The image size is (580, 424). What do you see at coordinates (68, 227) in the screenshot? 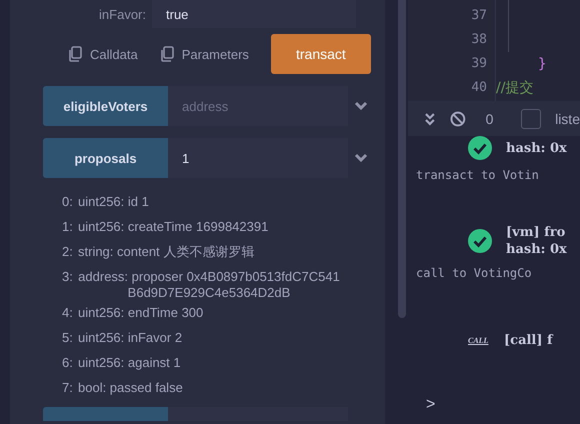
I see `output-index: 1:` at bounding box center [68, 227].